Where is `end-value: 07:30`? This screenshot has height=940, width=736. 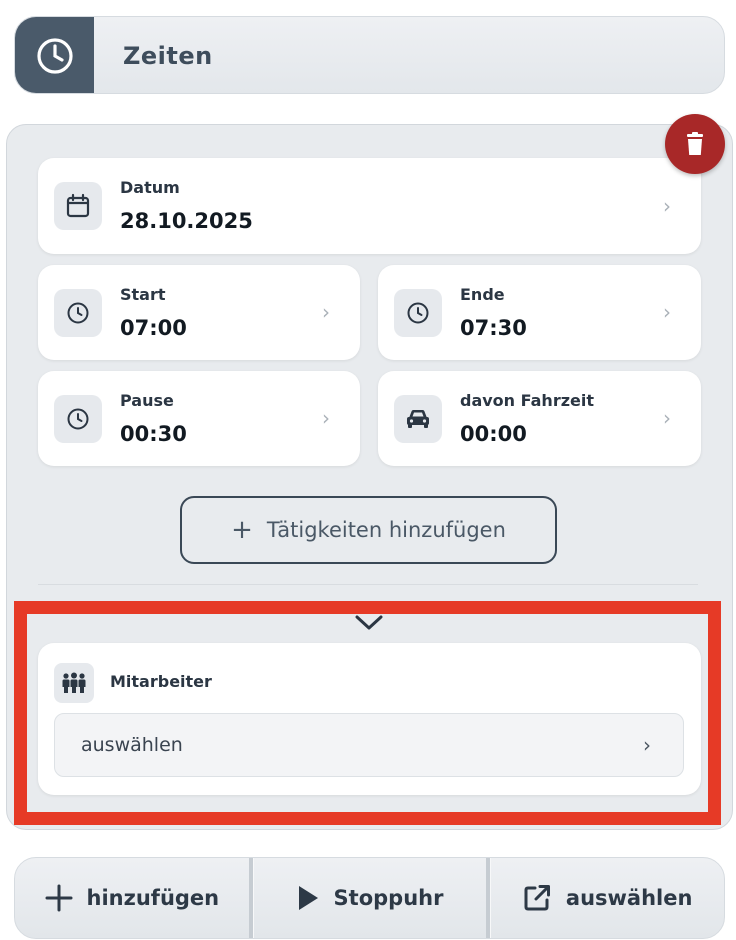 end-value: 07:30 is located at coordinates (493, 328).